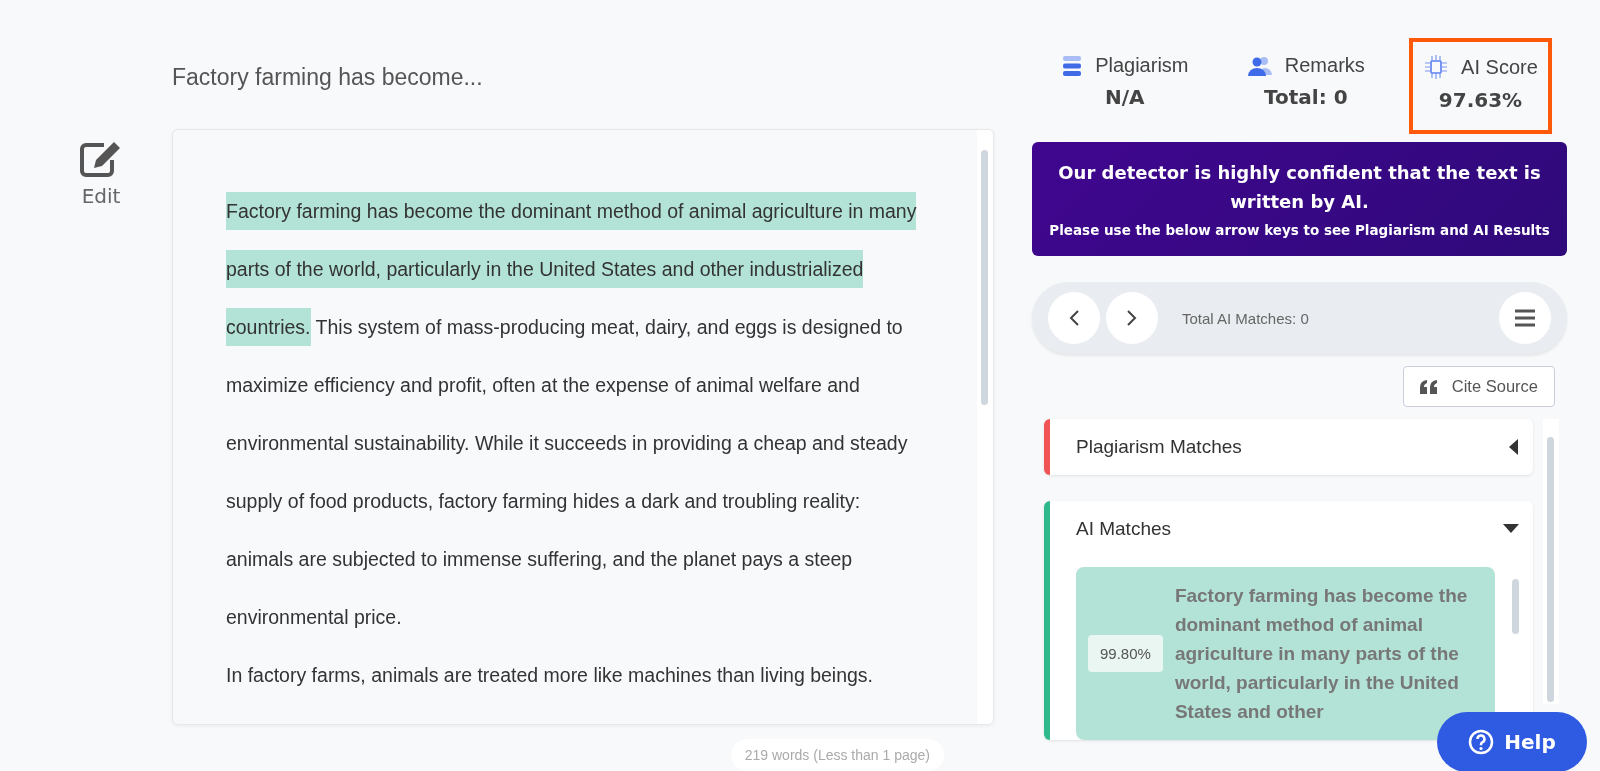 Image resolution: width=1600 pixels, height=771 pixels. What do you see at coordinates (1299, 230) in the screenshot?
I see `banner-note: Please use the below arrow keys to see Plagiarism and AI Results` at bounding box center [1299, 230].